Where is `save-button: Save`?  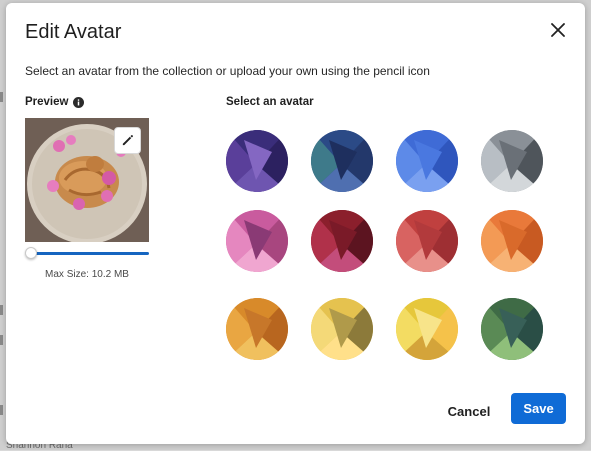 save-button: Save is located at coordinates (538, 408).